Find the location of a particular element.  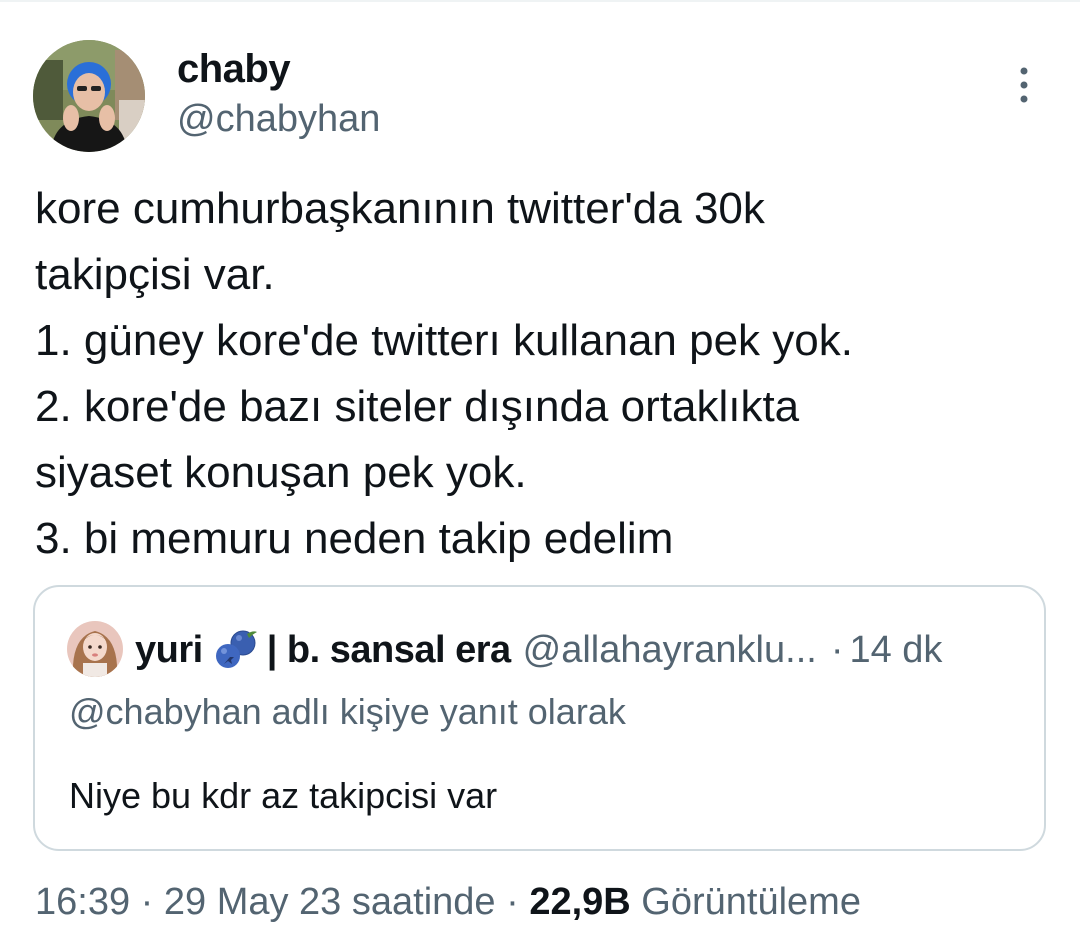

tweet-text-line: takipçisi var. is located at coordinates (155, 274).